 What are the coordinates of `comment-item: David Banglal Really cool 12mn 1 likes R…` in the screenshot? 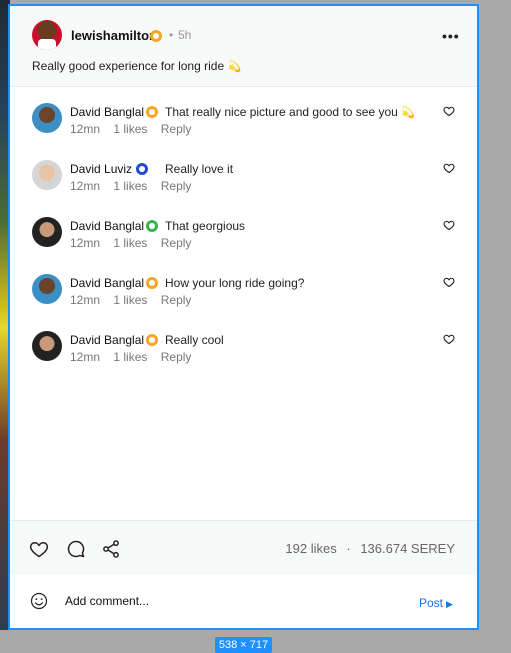 It's located at (243, 351).